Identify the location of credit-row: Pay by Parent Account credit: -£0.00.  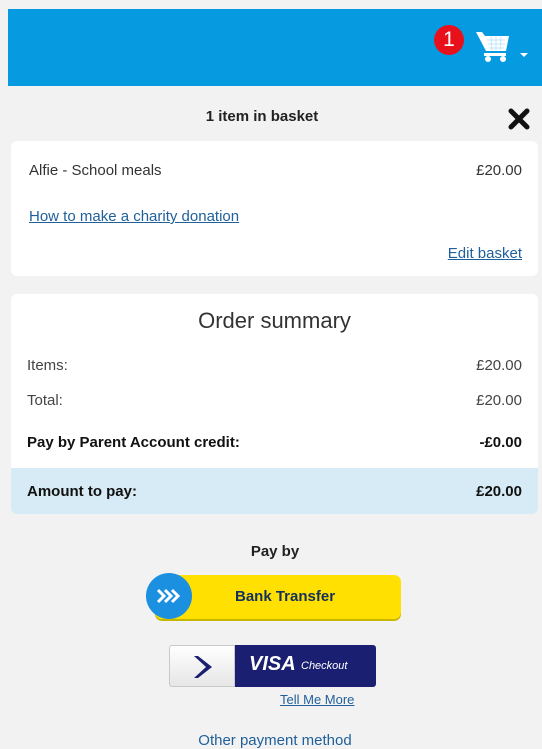
(274, 442).